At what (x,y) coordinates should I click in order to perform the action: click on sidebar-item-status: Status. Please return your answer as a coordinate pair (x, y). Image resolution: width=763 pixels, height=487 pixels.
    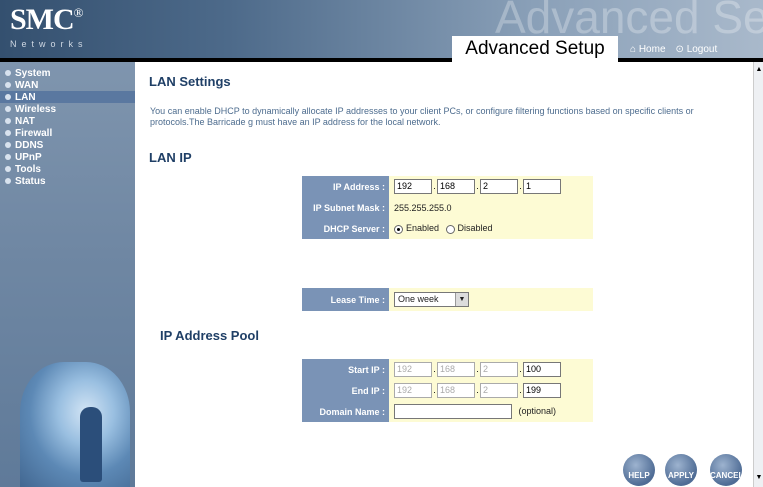
    Looking at the image, I should click on (67, 181).